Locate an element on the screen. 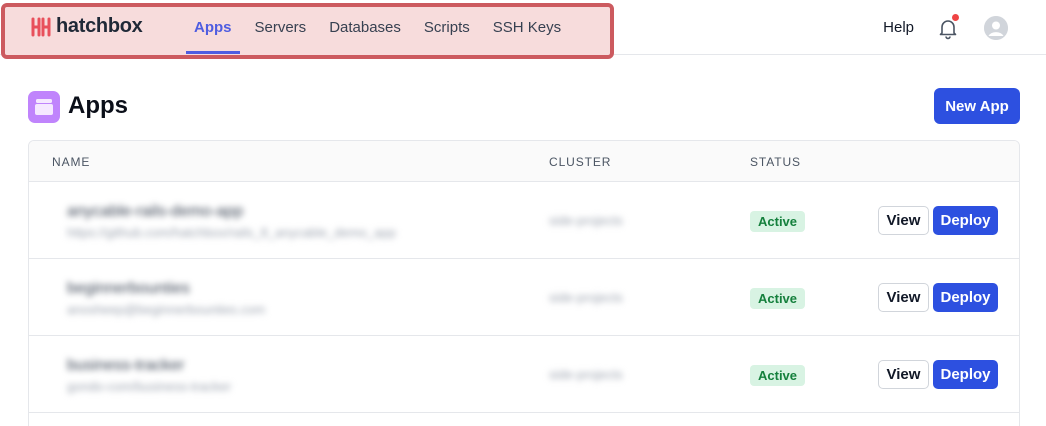 The height and width of the screenshot is (426, 1046). page-header: Apps New App is located at coordinates (524, 106).